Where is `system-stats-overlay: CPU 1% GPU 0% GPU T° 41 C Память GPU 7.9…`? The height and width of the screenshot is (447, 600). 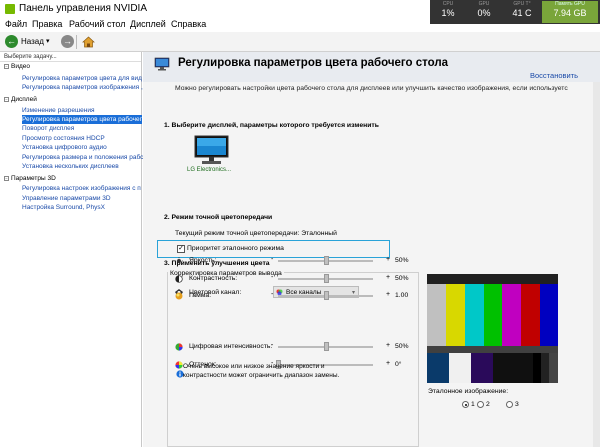 system-stats-overlay: CPU 1% GPU 0% GPU T° 41 C Память GPU 7.9… is located at coordinates (515, 12).